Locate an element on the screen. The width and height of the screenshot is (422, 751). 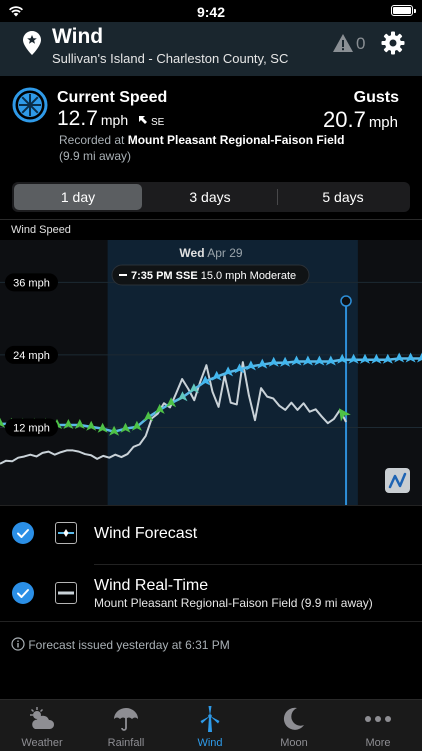
recorded-prefix: Recorded at is located at coordinates (93, 140).